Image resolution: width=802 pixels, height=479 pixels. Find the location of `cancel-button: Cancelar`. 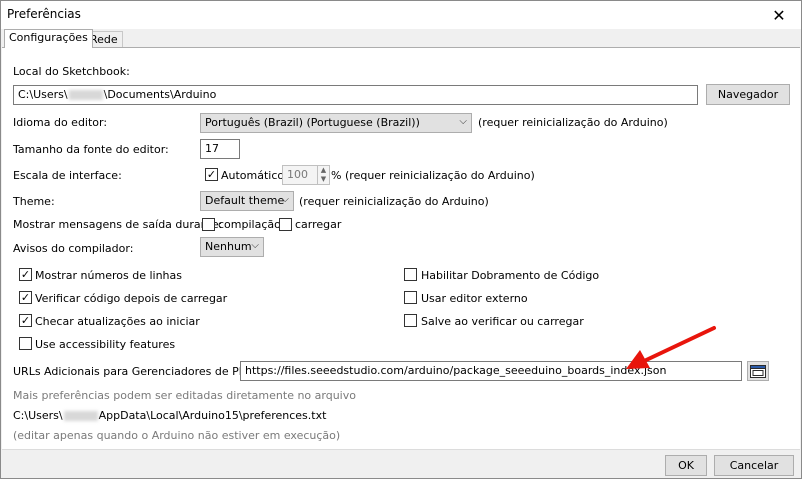

cancel-button: Cancelar is located at coordinates (754, 465).